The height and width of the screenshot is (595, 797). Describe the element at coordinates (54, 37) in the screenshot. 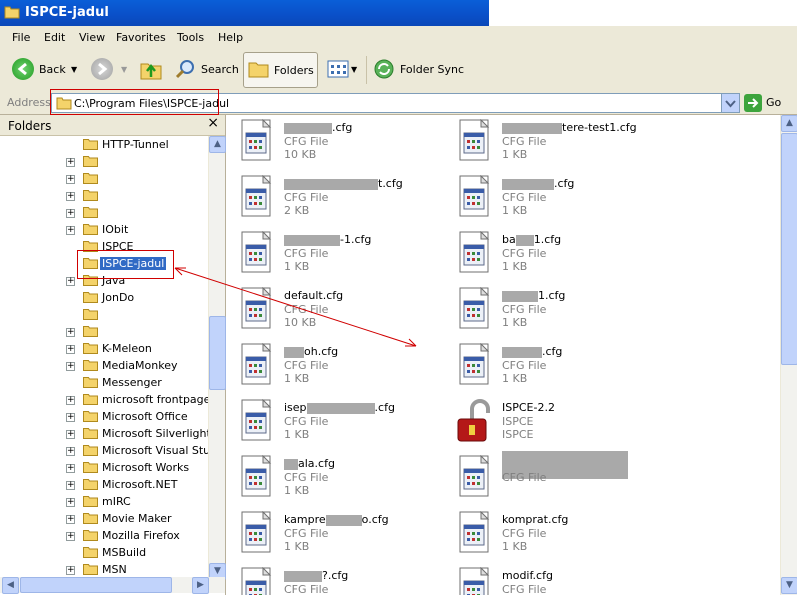

I see `menu-edit: Edit` at that location.